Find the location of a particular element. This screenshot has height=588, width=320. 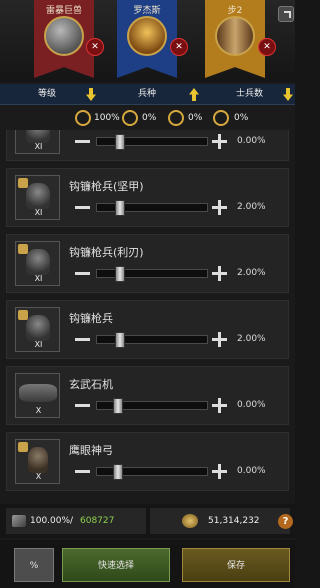

unit-row: XI 钩镰枪兵 2.00% is located at coordinates (147, 329).